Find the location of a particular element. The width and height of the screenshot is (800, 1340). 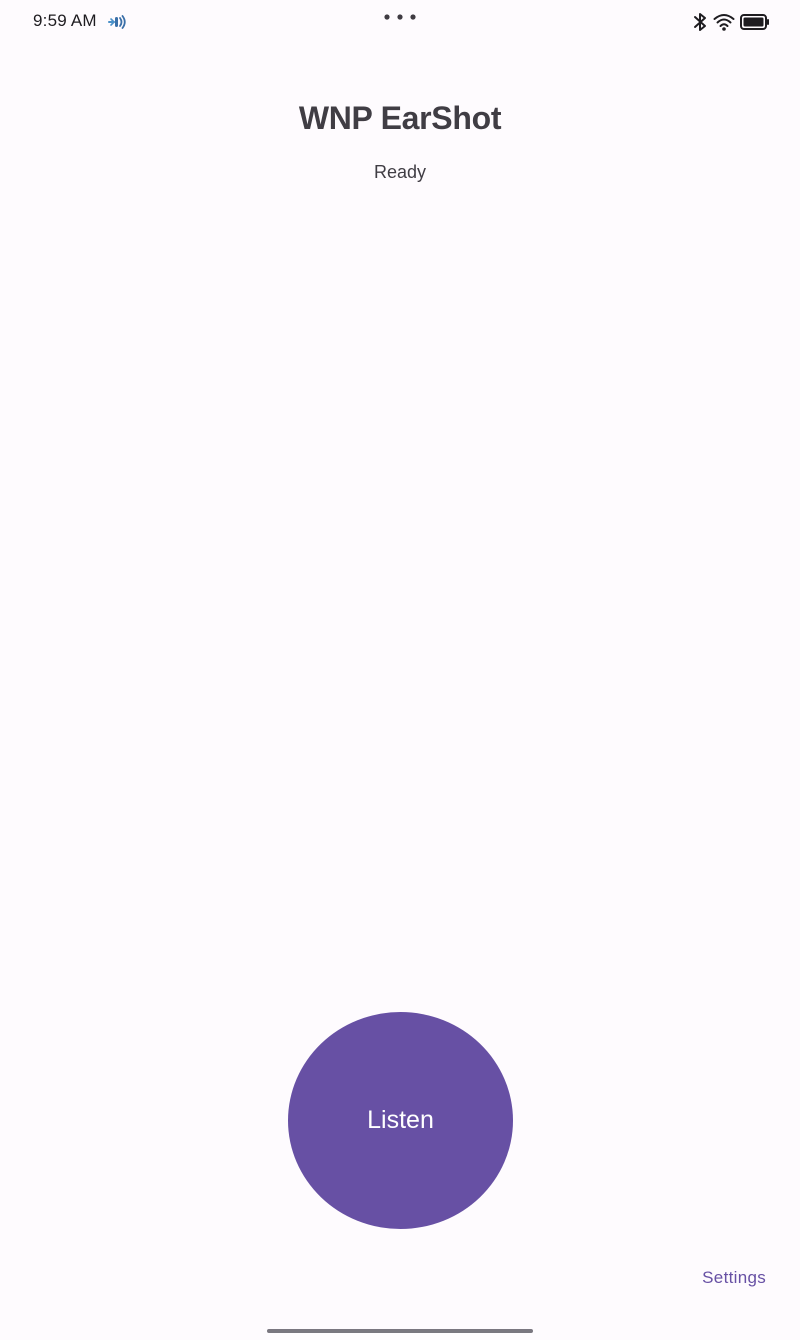

status-text: Ready is located at coordinates (400, 172).